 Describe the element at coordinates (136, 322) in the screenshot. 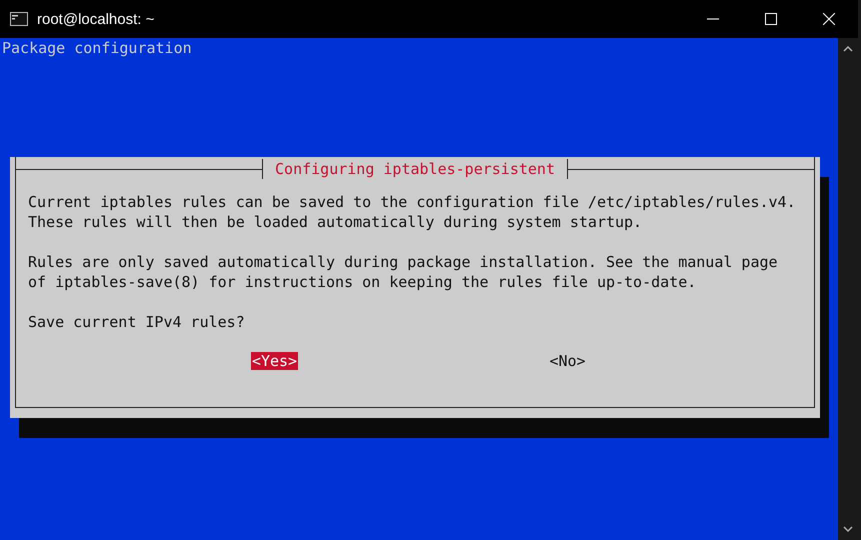

I see `dialog-text: Save current IPv4 rules?` at that location.